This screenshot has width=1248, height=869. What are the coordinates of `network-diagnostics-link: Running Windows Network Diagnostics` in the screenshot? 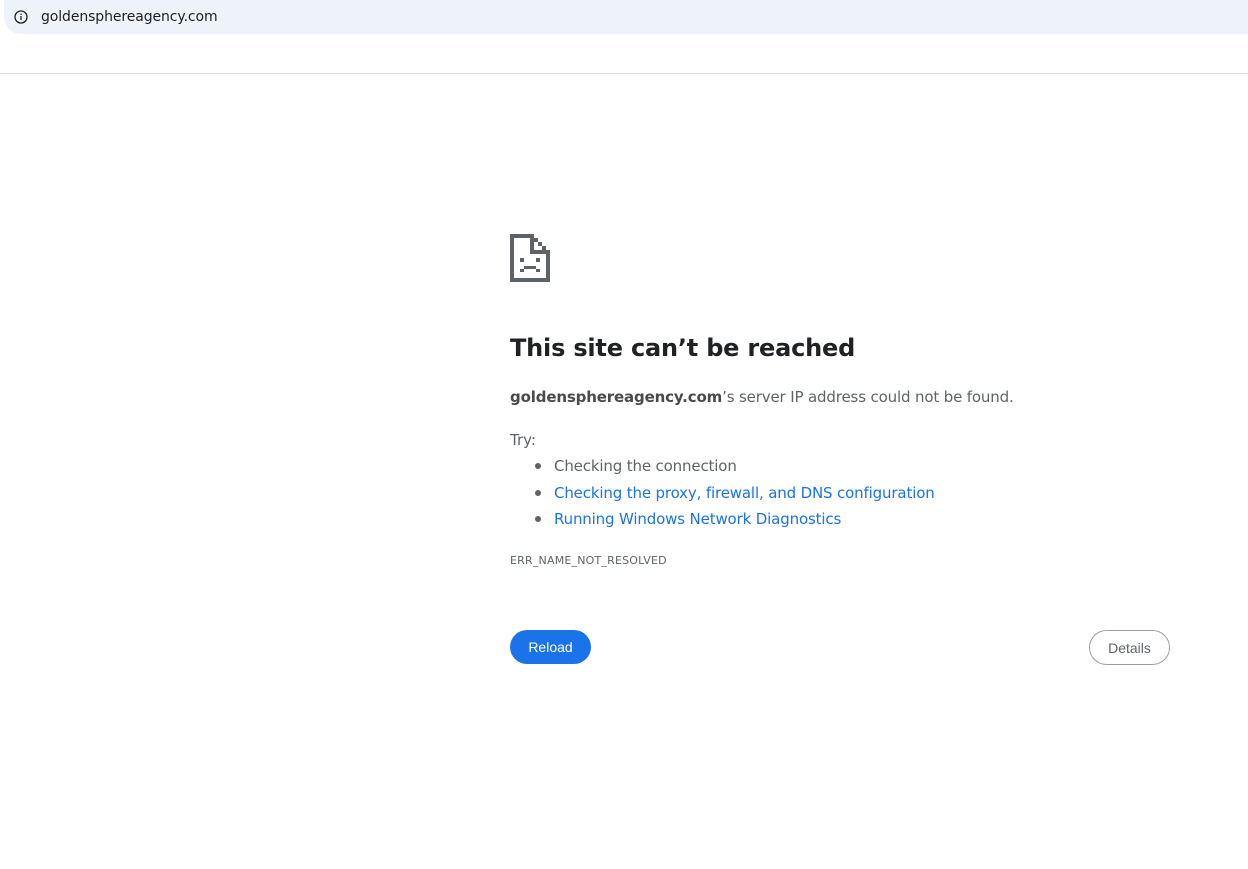 It's located at (697, 519).